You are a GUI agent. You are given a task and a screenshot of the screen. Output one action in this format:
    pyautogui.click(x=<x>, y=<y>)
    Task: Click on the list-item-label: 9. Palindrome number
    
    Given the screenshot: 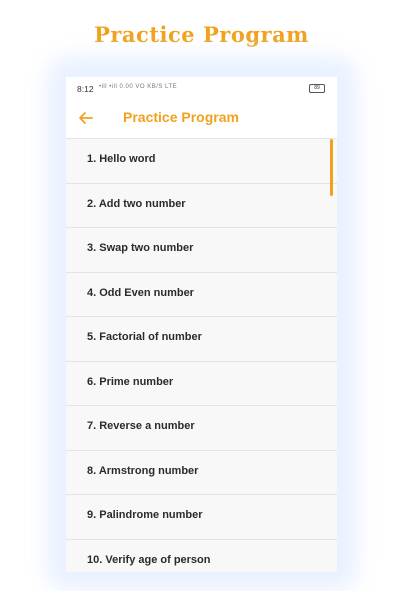 What is the action you would take?
    pyautogui.click(x=145, y=515)
    